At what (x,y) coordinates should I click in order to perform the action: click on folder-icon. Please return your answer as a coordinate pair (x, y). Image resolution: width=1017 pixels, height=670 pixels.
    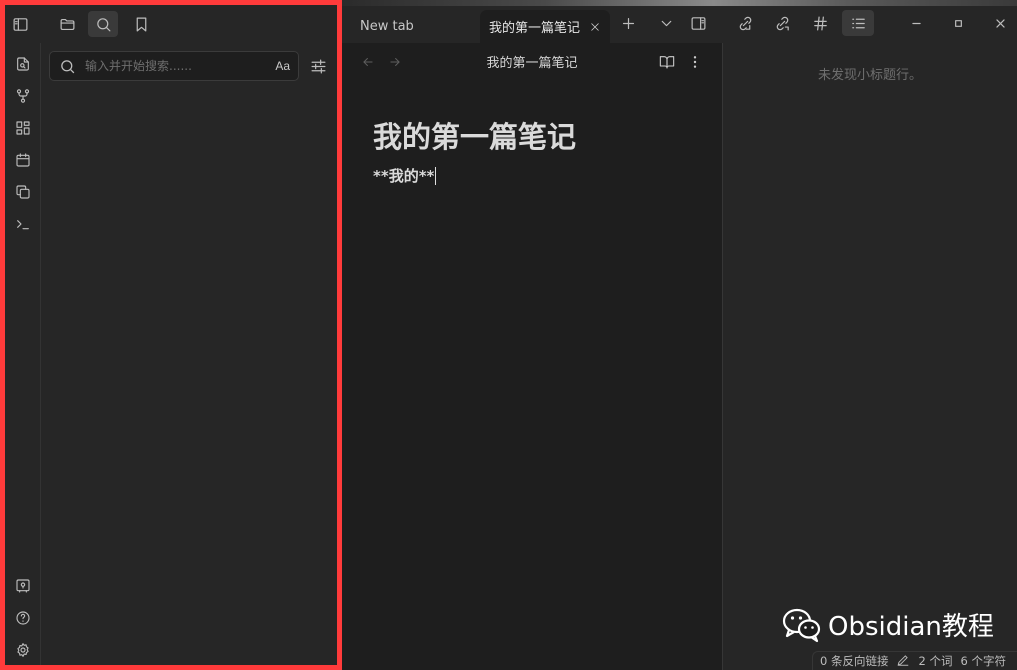
    Looking at the image, I should click on (67, 24).